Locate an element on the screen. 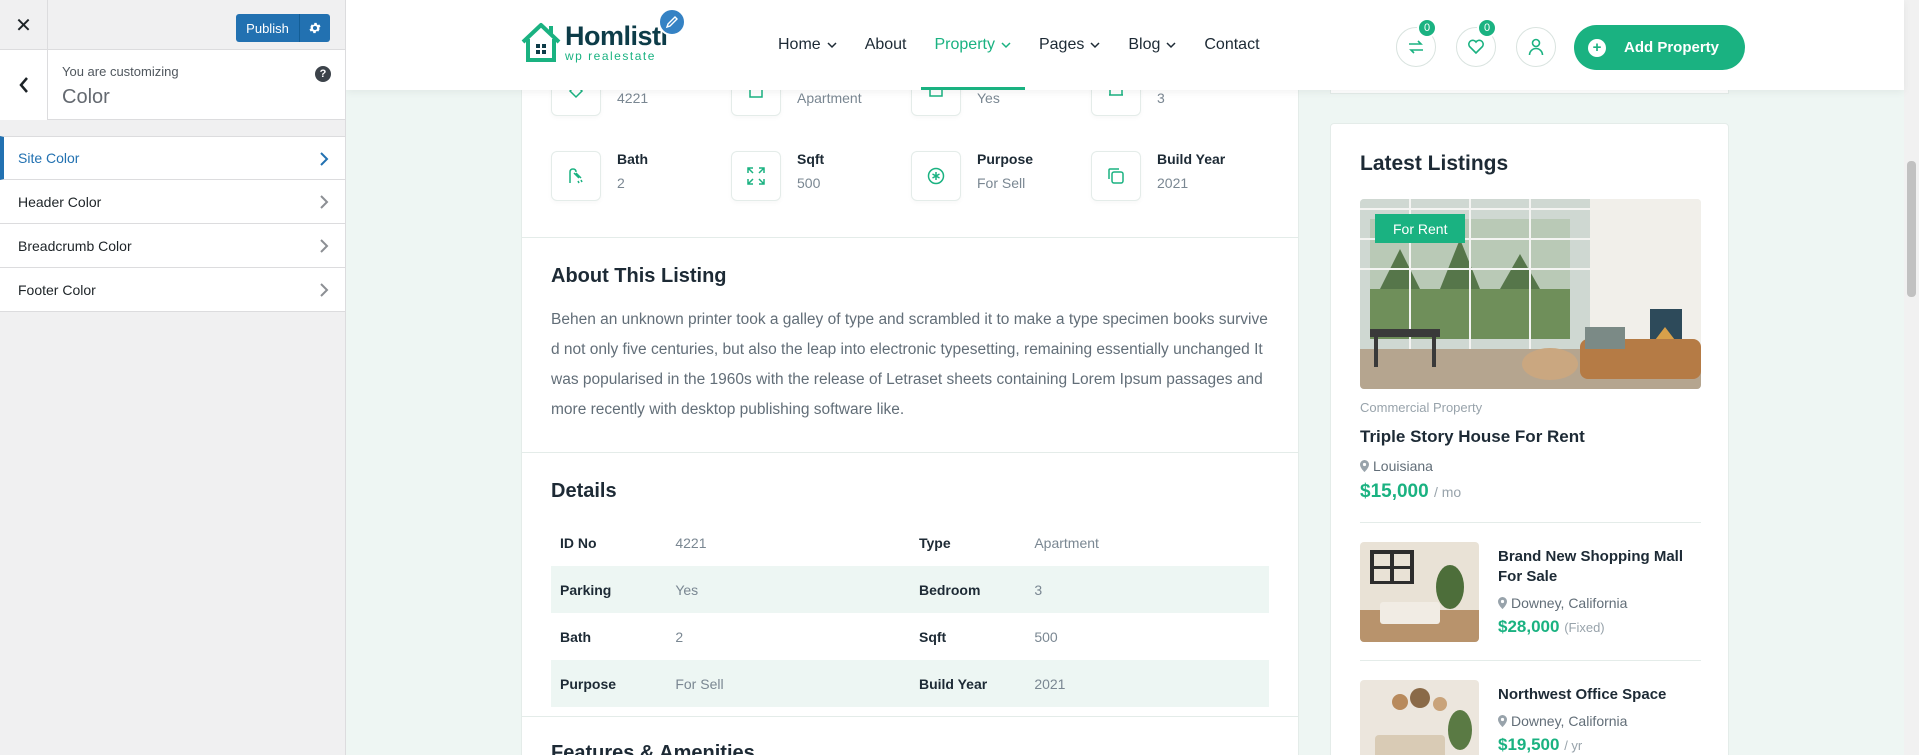 This screenshot has width=1919, height=755. edit-pencil-icon is located at coordinates (672, 22).